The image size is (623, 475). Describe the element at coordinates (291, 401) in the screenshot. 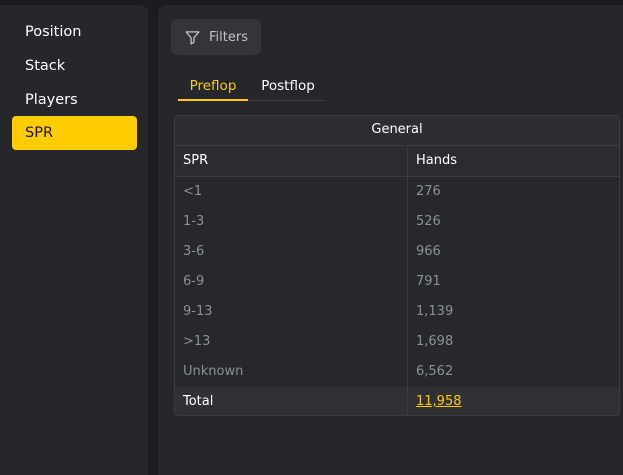

I see `total-label: Total` at that location.